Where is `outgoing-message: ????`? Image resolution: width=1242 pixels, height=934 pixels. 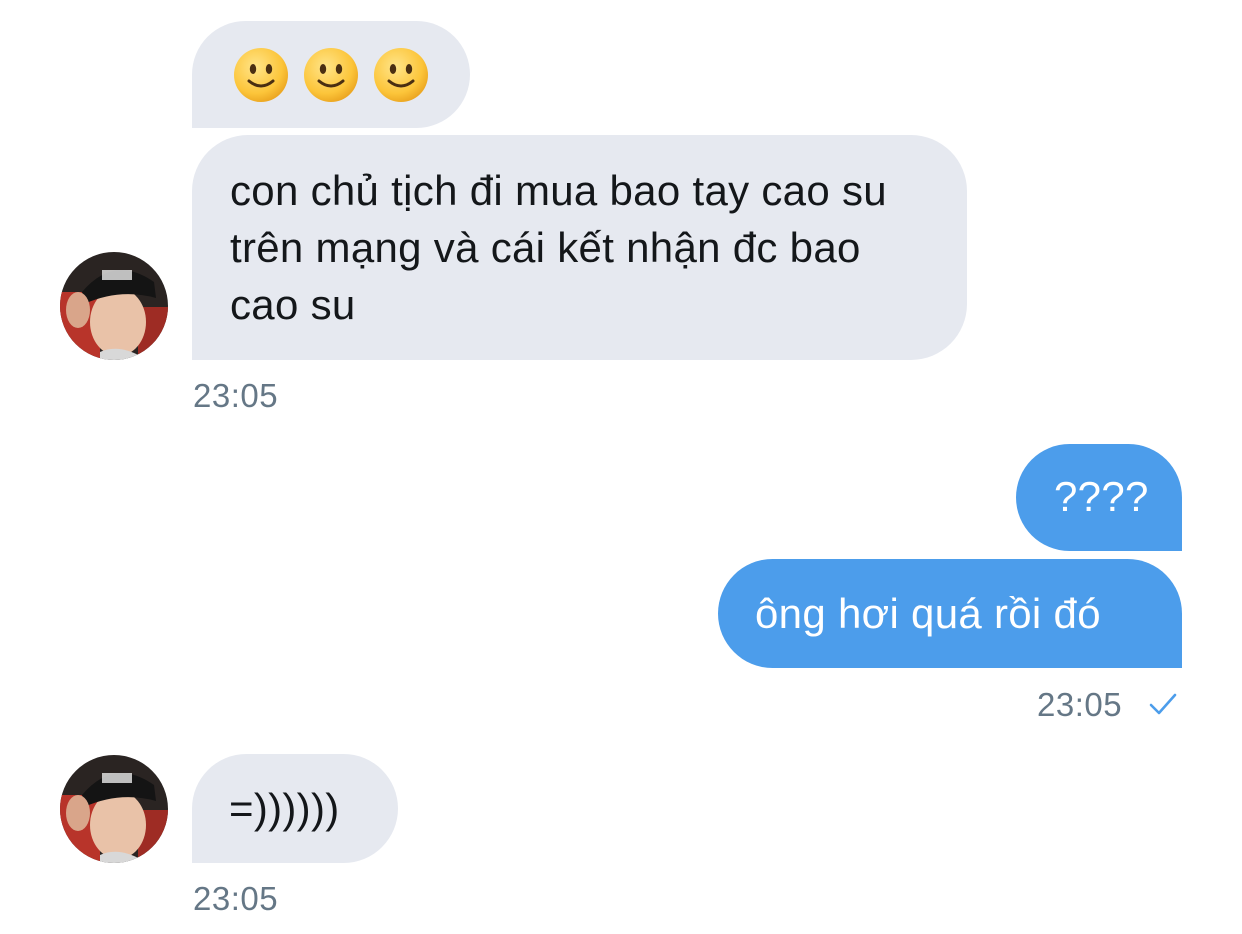 outgoing-message: ???? is located at coordinates (1099, 497).